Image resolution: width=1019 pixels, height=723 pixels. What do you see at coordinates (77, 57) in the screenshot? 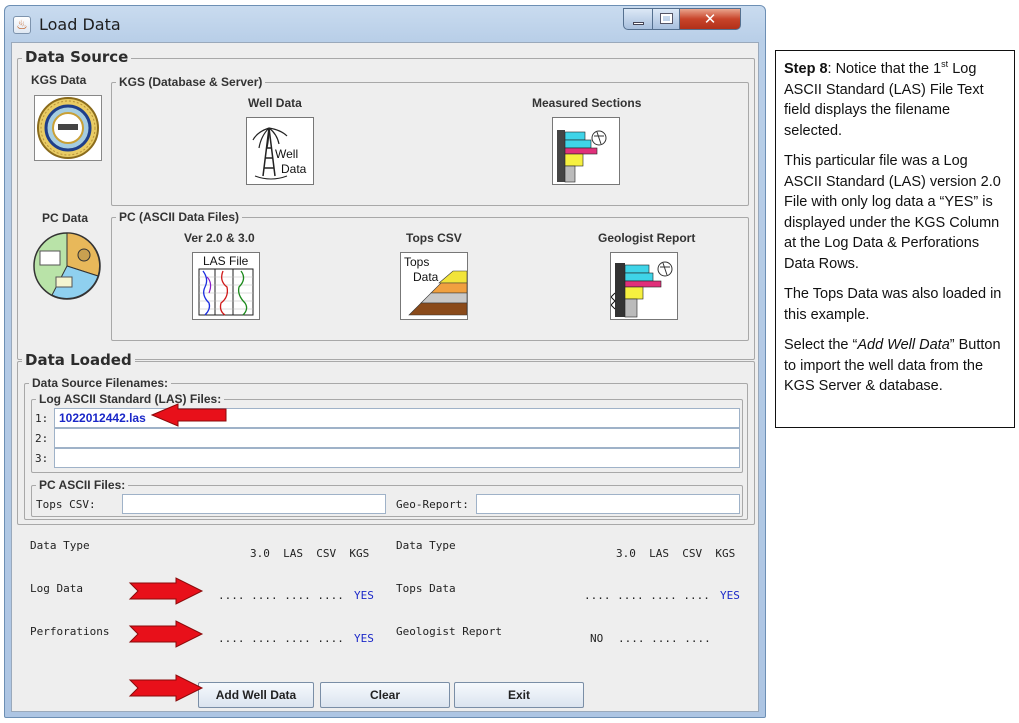
I see `data-source-title: Data Source` at bounding box center [77, 57].